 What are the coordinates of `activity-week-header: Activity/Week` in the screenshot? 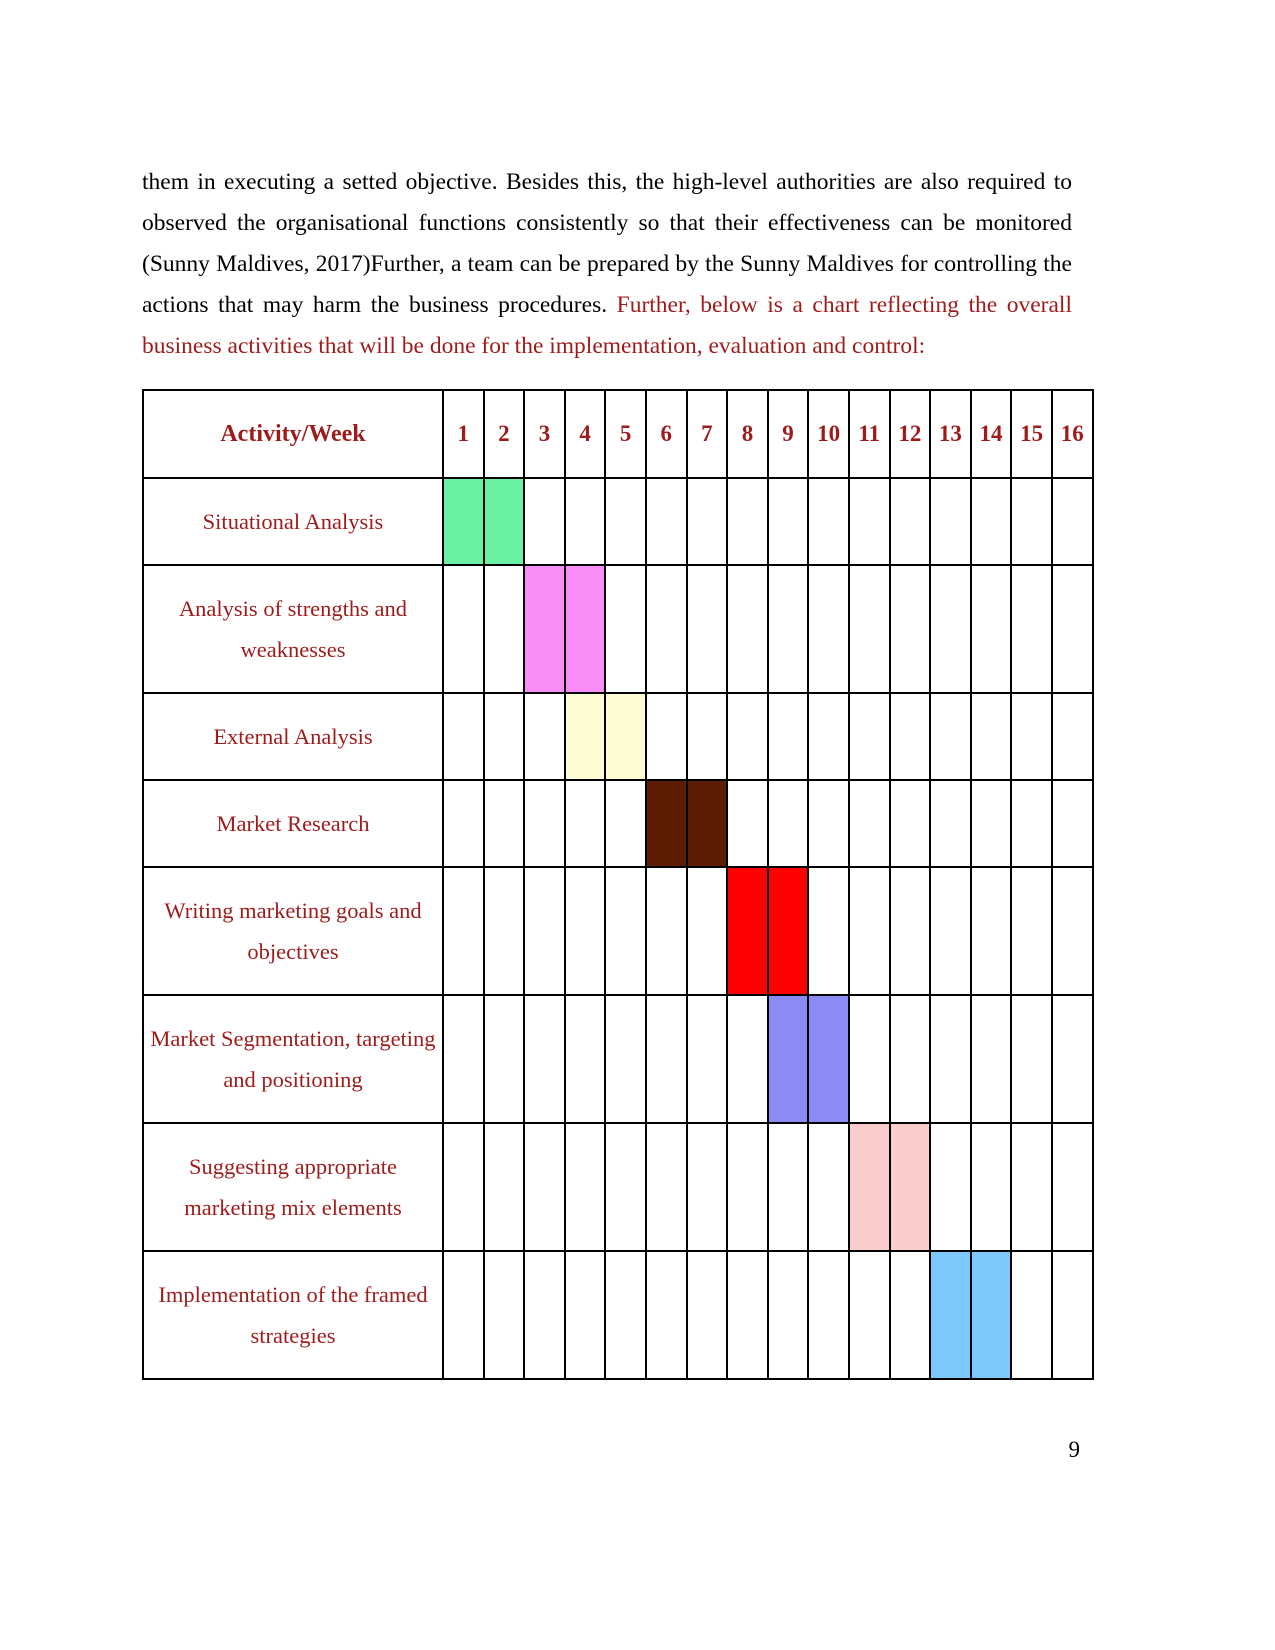 It's located at (293, 434).